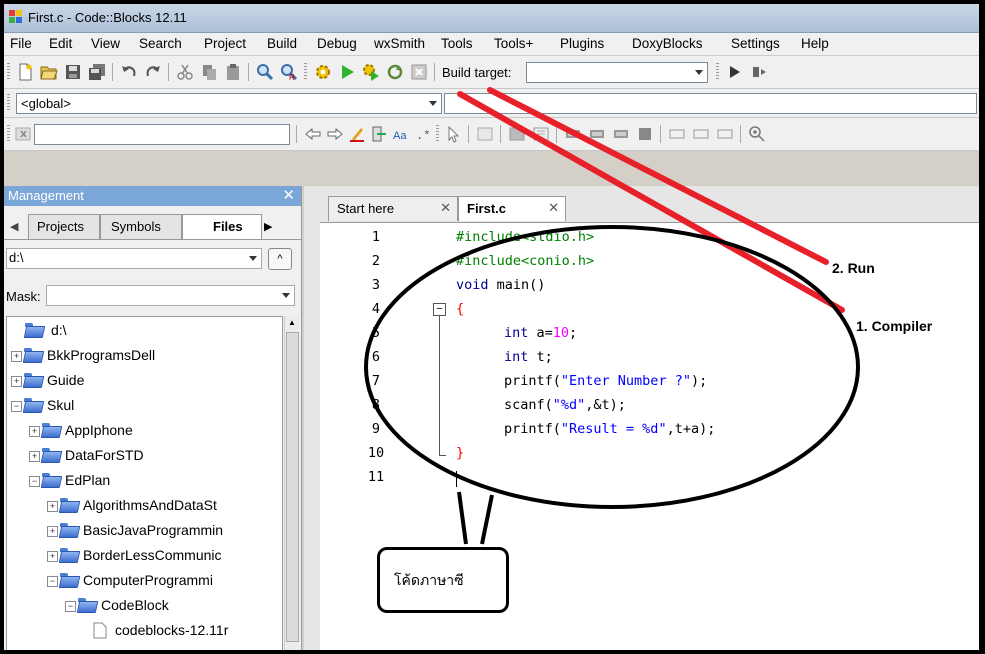  What do you see at coordinates (853, 268) in the screenshot?
I see `annotation-run: 2. Run` at bounding box center [853, 268].